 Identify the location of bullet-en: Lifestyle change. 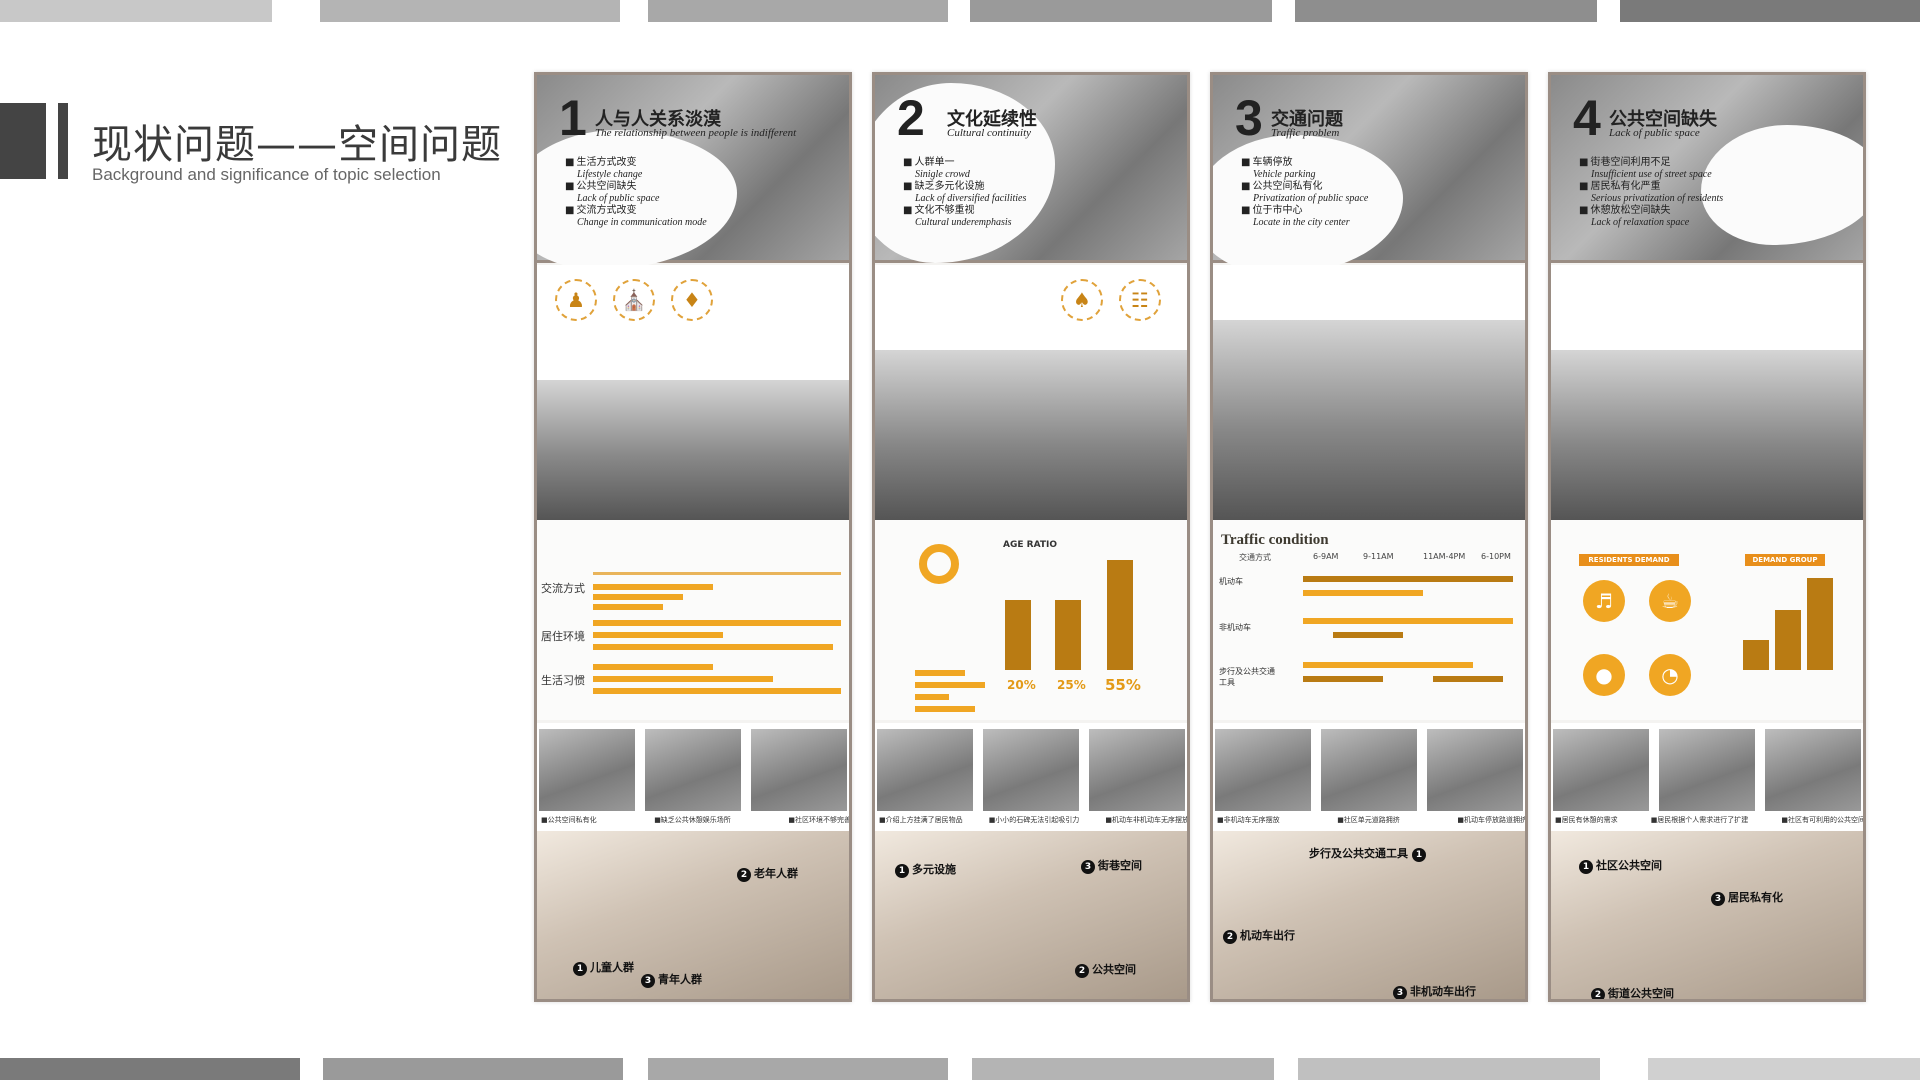
(610, 174).